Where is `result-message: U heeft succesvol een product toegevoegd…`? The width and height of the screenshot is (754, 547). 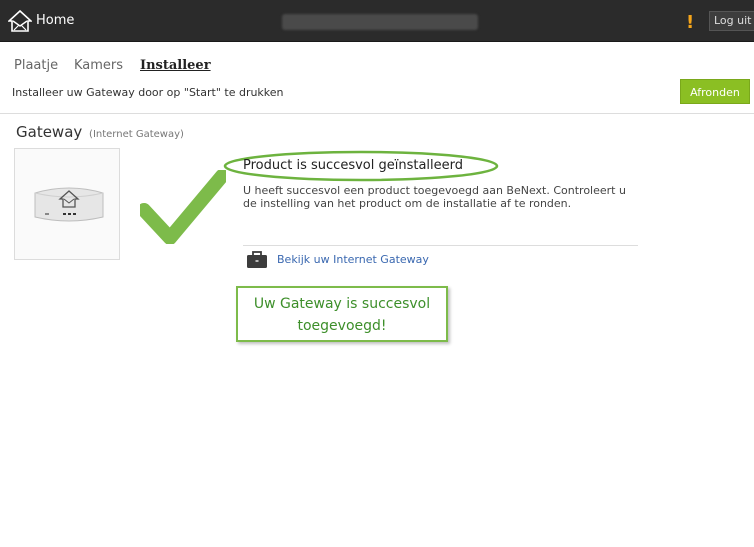
result-message: U heeft succesvol een product toegevoegd… is located at coordinates (434, 197).